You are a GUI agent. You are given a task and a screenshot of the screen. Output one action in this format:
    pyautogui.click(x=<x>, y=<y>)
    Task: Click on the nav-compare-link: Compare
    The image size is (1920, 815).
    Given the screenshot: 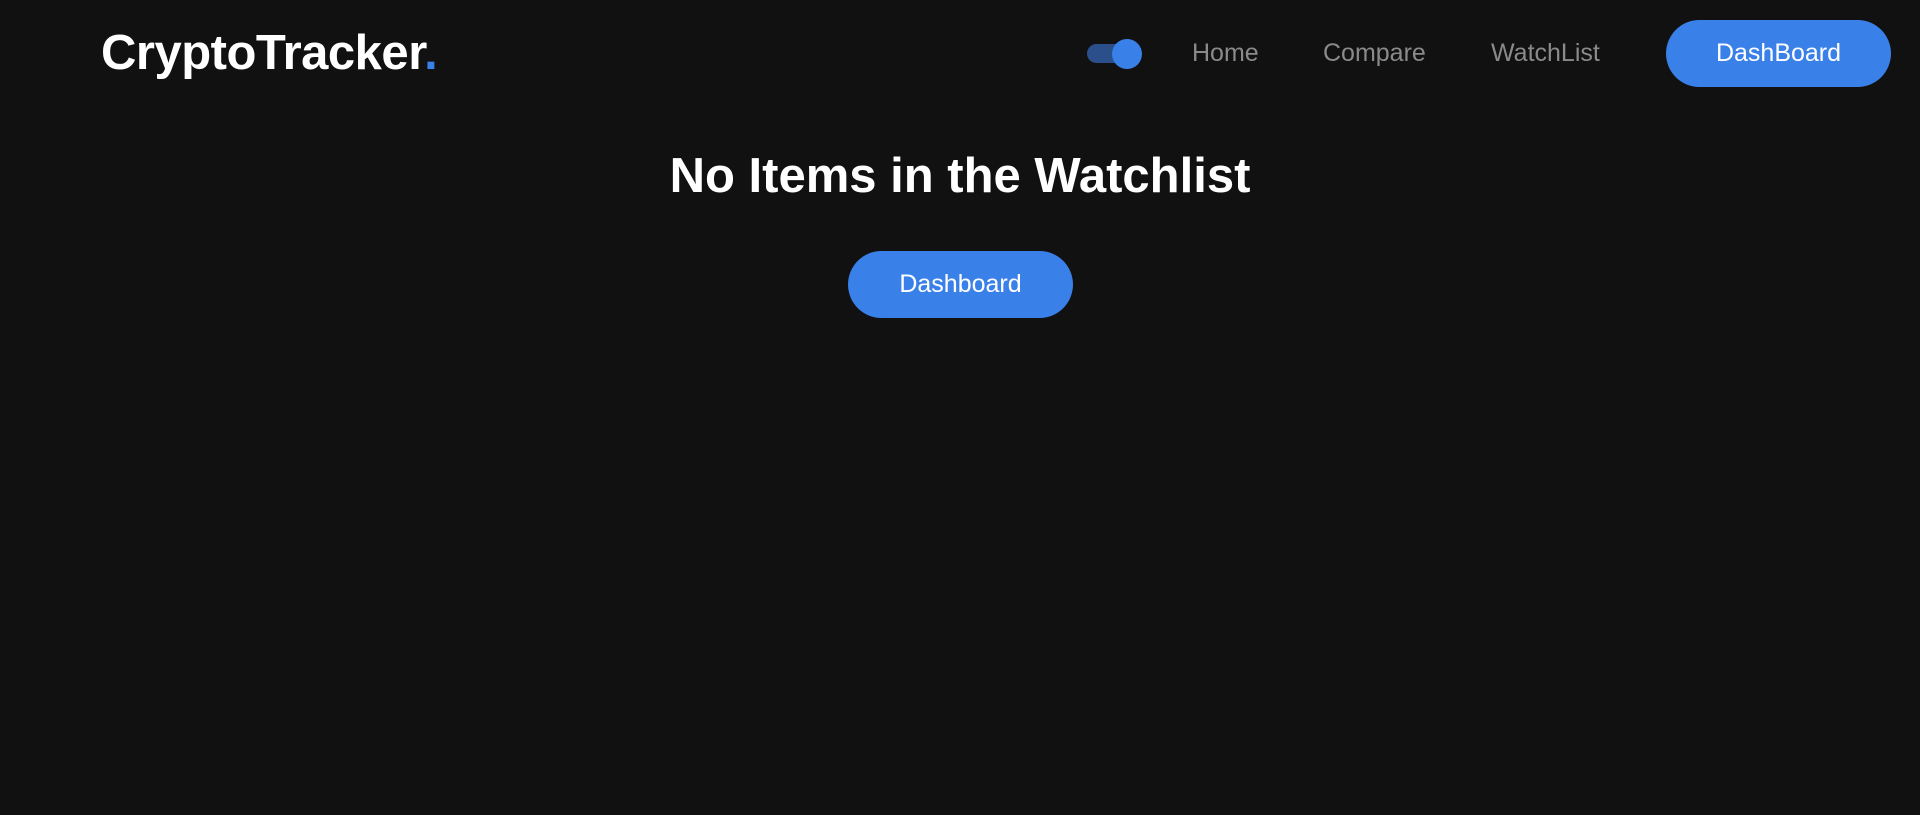 What is the action you would take?
    pyautogui.click(x=1374, y=53)
    